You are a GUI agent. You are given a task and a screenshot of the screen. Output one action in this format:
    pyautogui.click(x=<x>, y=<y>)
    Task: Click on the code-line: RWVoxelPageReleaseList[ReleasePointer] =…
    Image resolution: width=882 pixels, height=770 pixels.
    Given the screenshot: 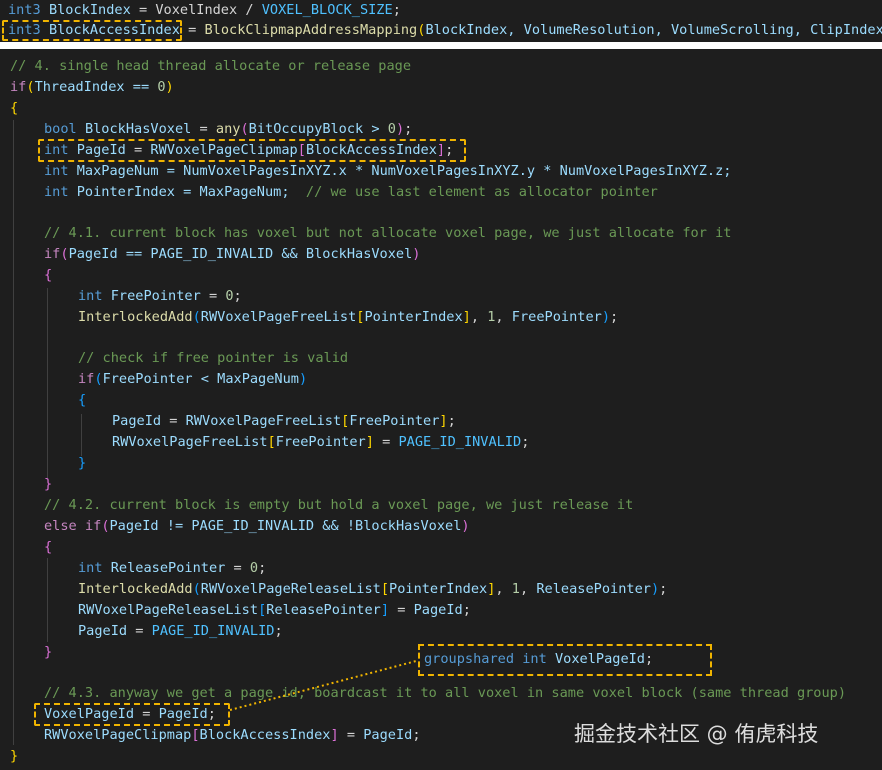 What is the action you would take?
    pyautogui.click(x=274, y=610)
    